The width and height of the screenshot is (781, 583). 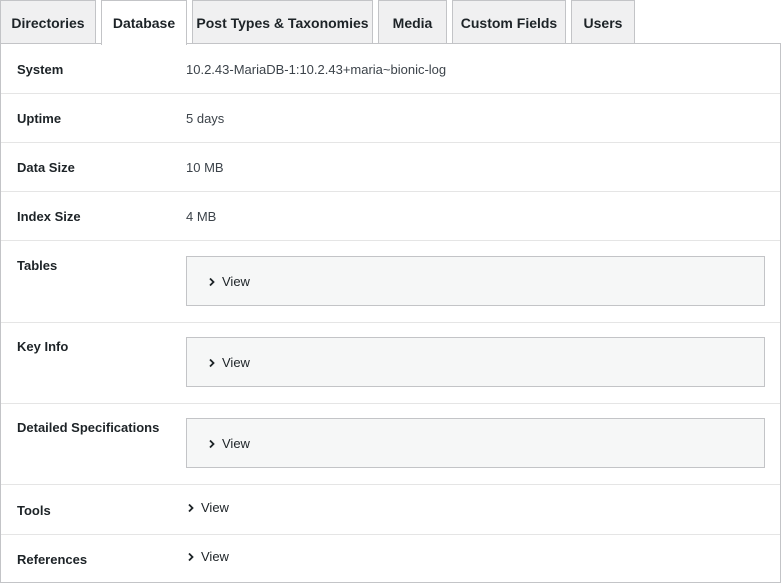 I want to click on row-label: Tools, so click(x=34, y=510).